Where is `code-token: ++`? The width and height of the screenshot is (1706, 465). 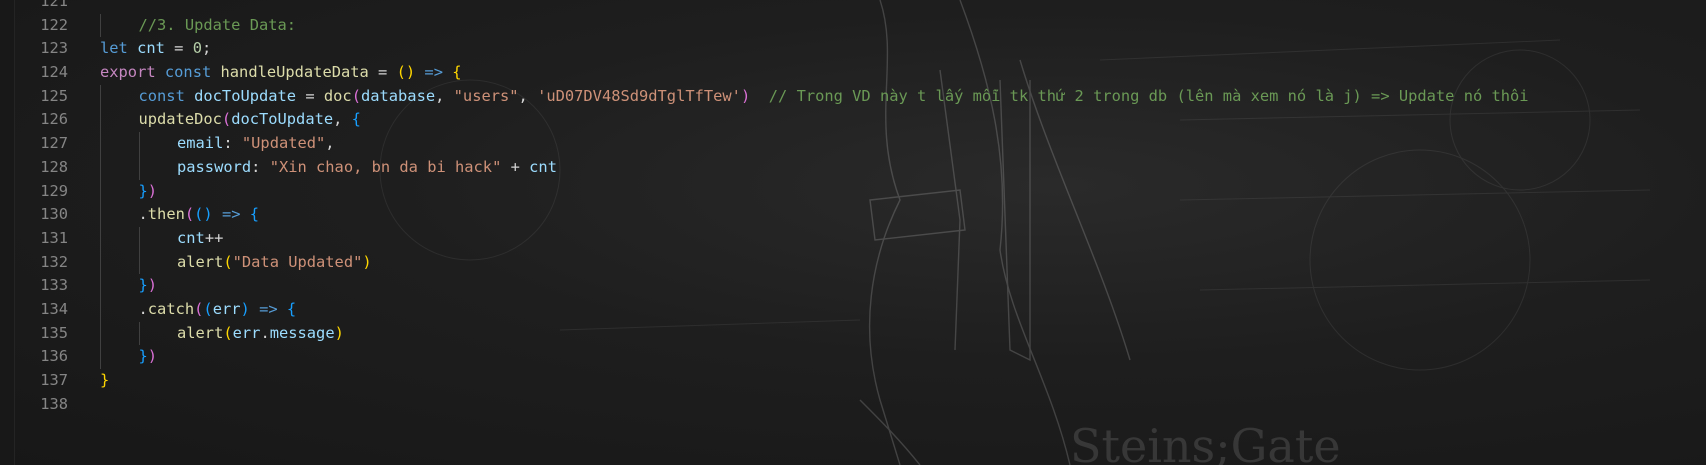
code-token: ++ is located at coordinates (214, 237).